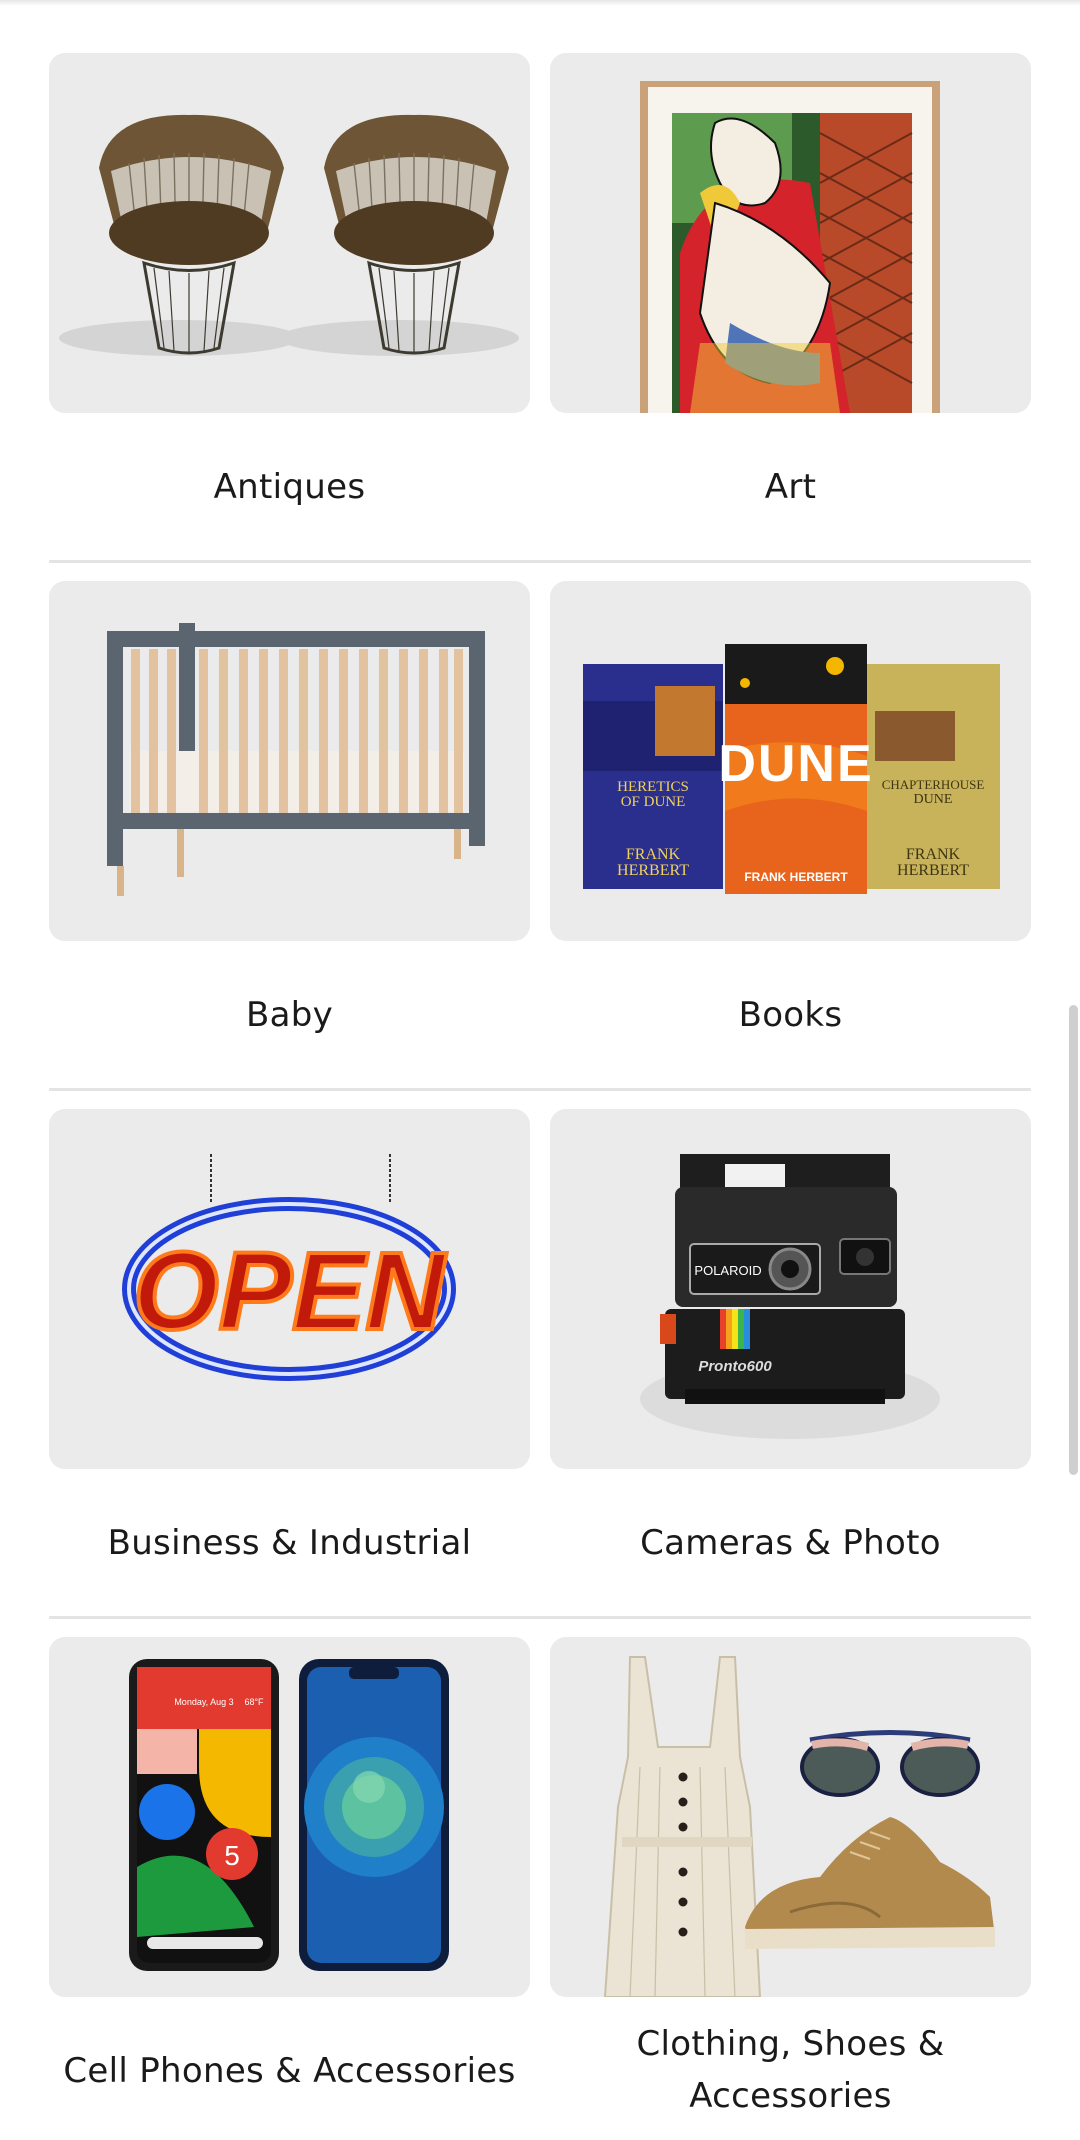 The image size is (1080, 2140). I want to click on open-neon-sign-image: OPEN, so click(289, 1267).